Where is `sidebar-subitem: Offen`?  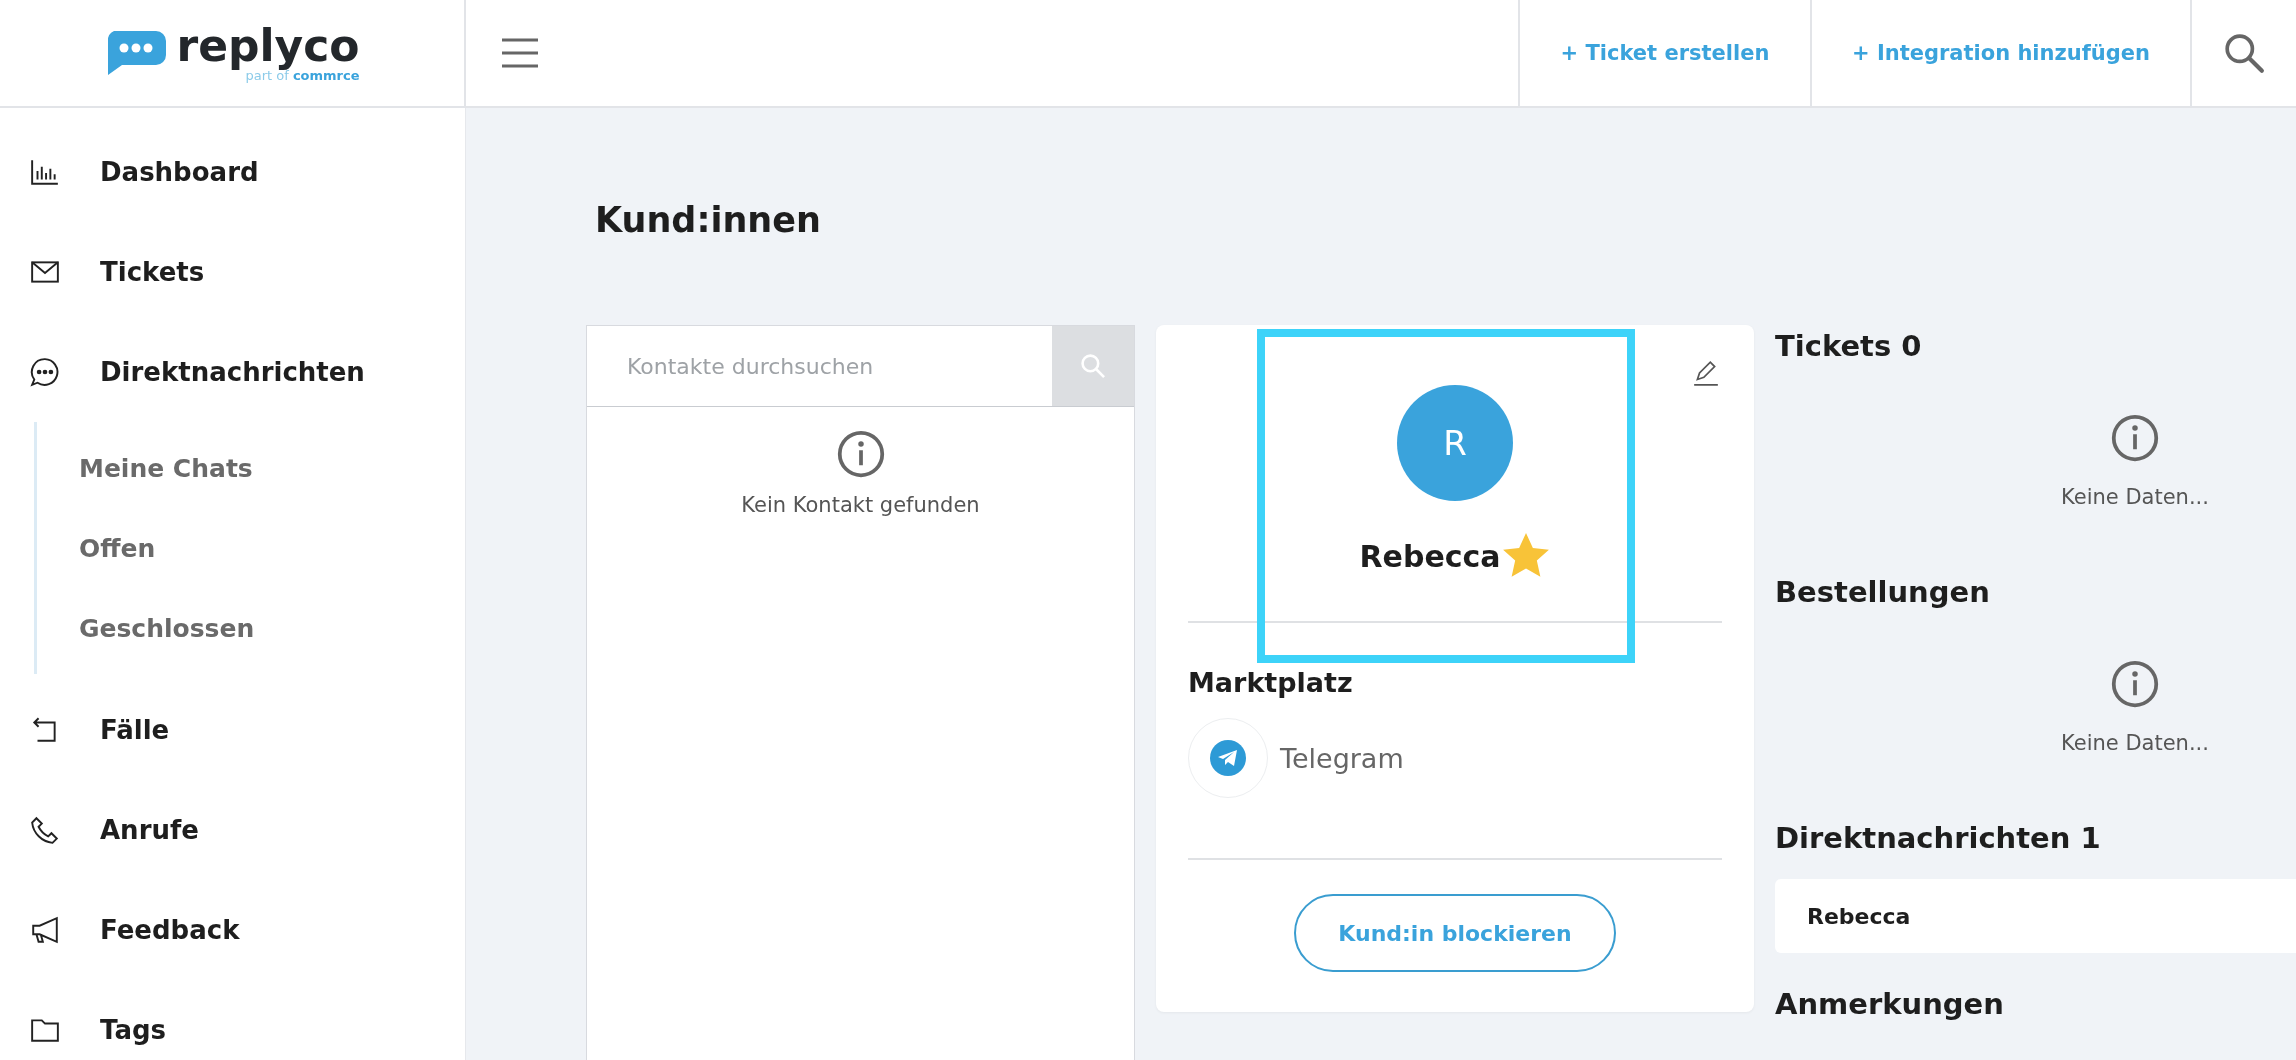 sidebar-subitem: Offen is located at coordinates (251, 548).